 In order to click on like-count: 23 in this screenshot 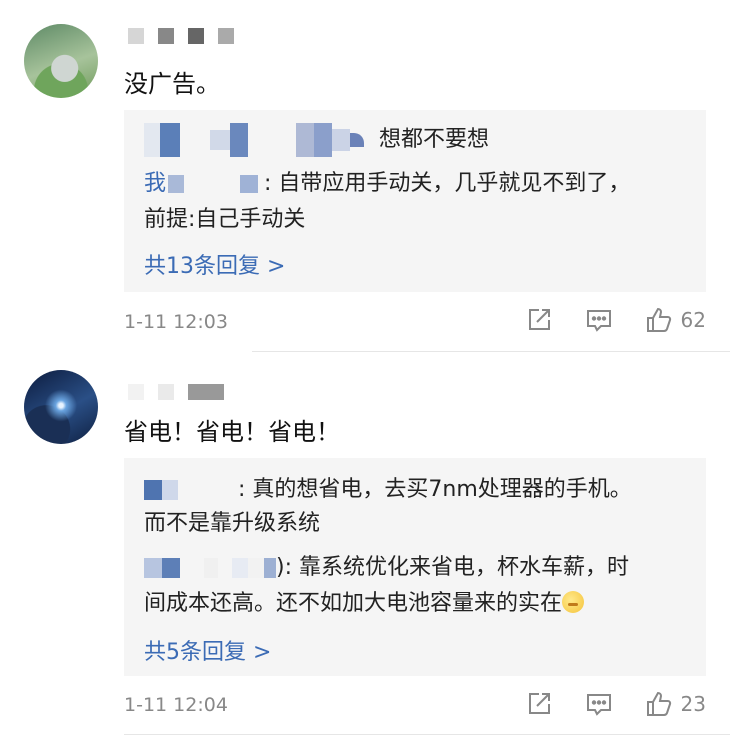, I will do `click(693, 704)`.